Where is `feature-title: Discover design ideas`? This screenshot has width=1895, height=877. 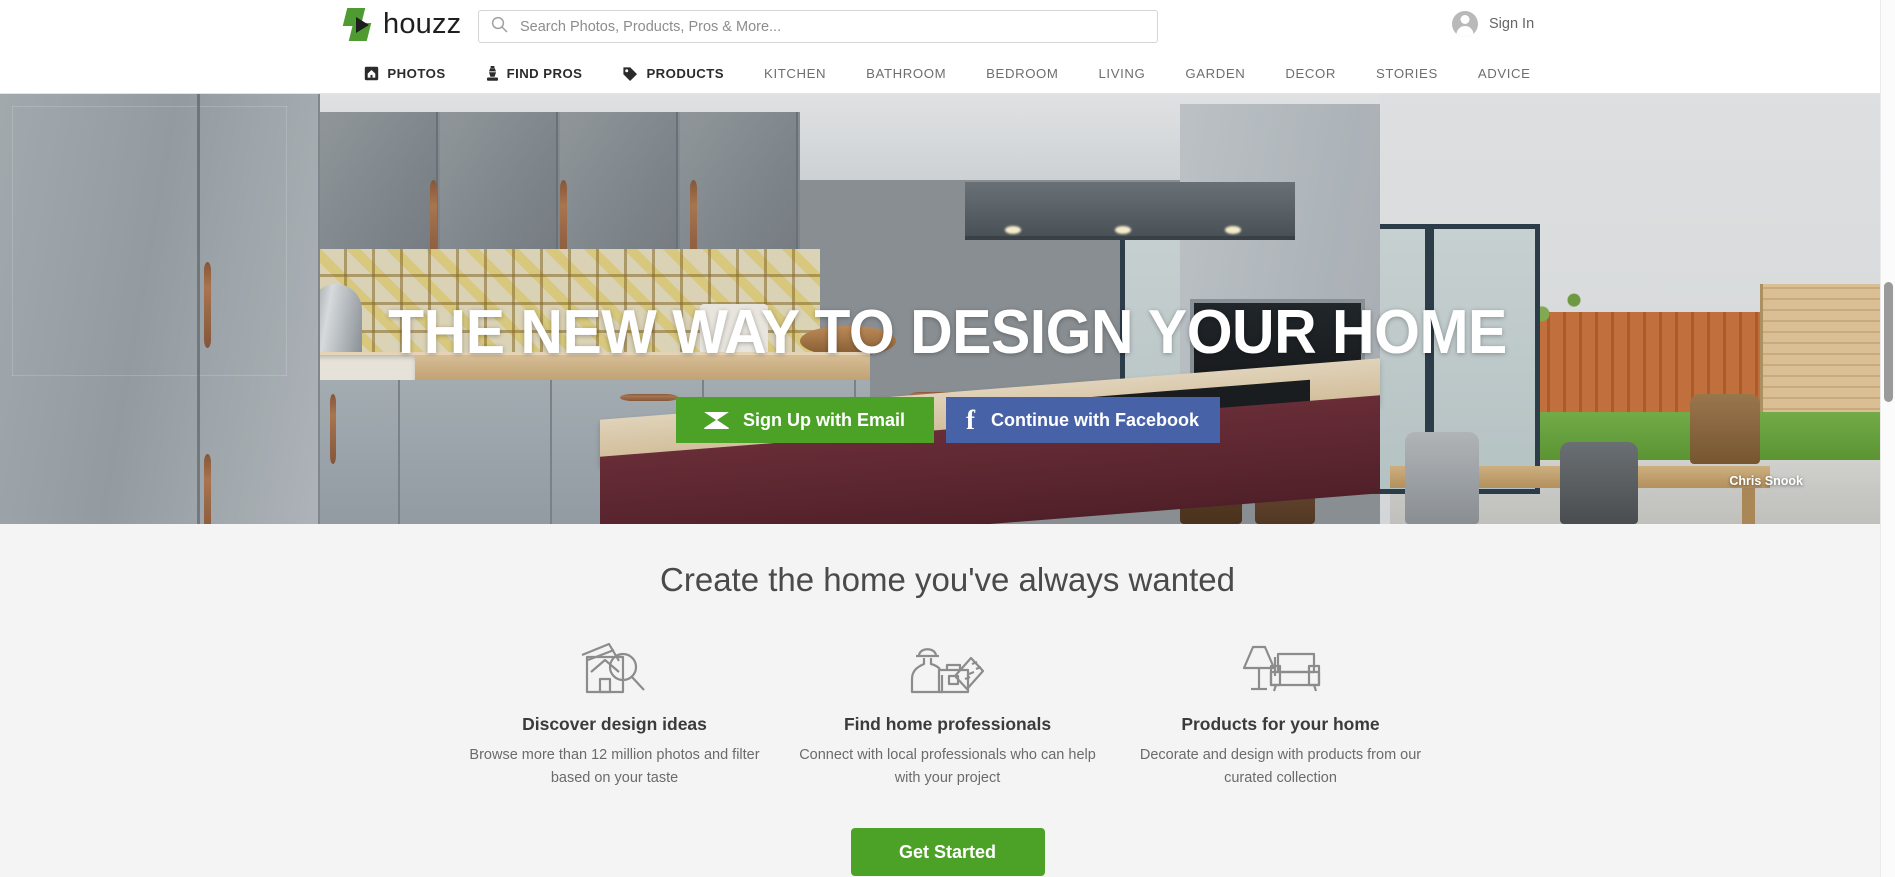 feature-title: Discover design ideas is located at coordinates (614, 724).